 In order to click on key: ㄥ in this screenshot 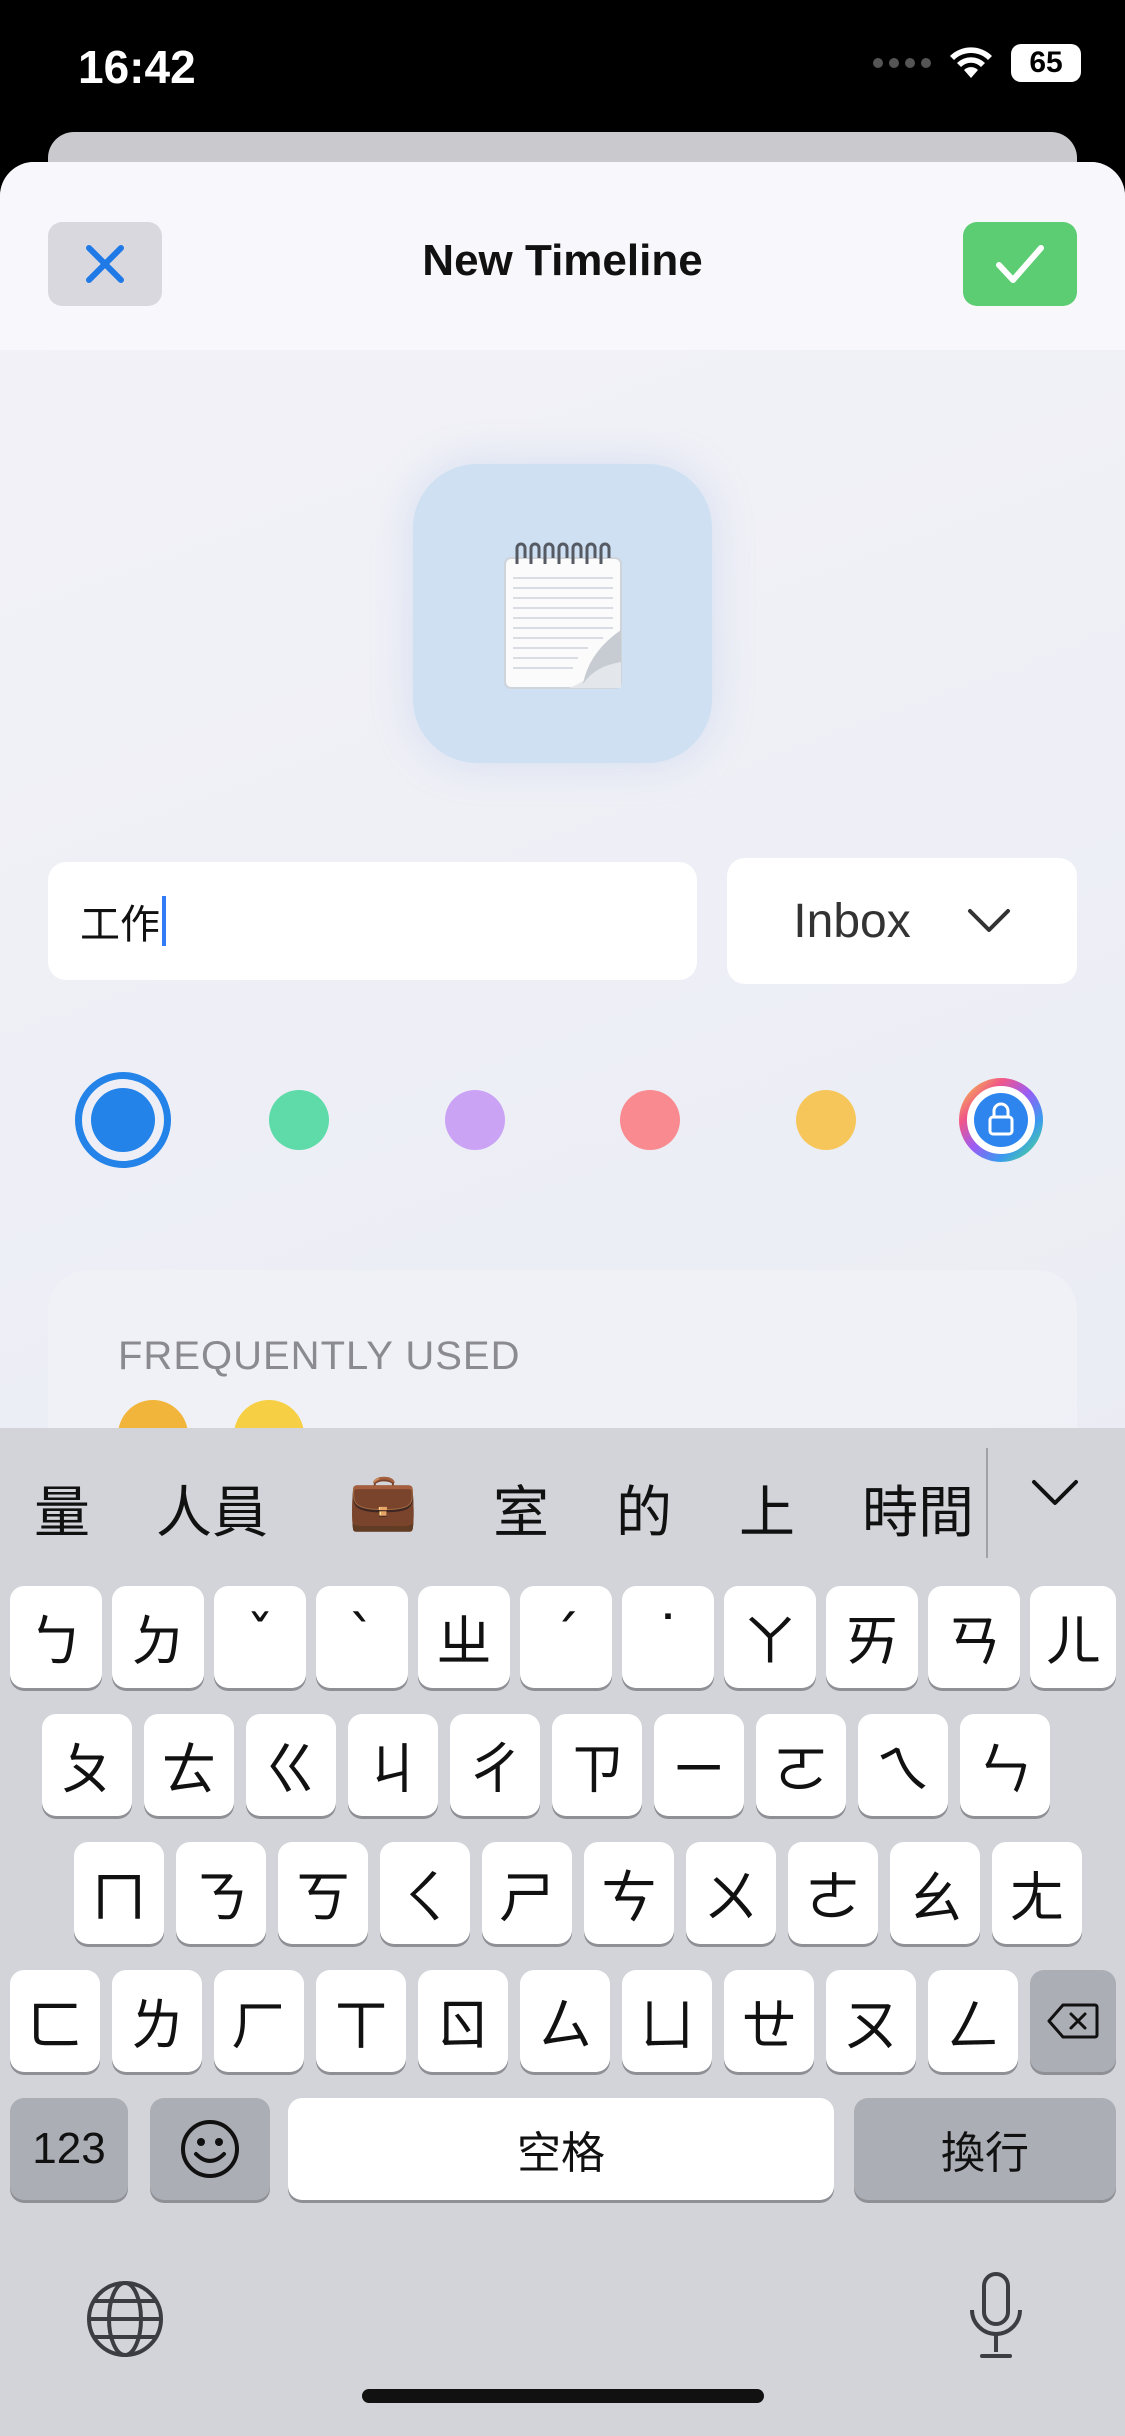, I will do `click(973, 2021)`.